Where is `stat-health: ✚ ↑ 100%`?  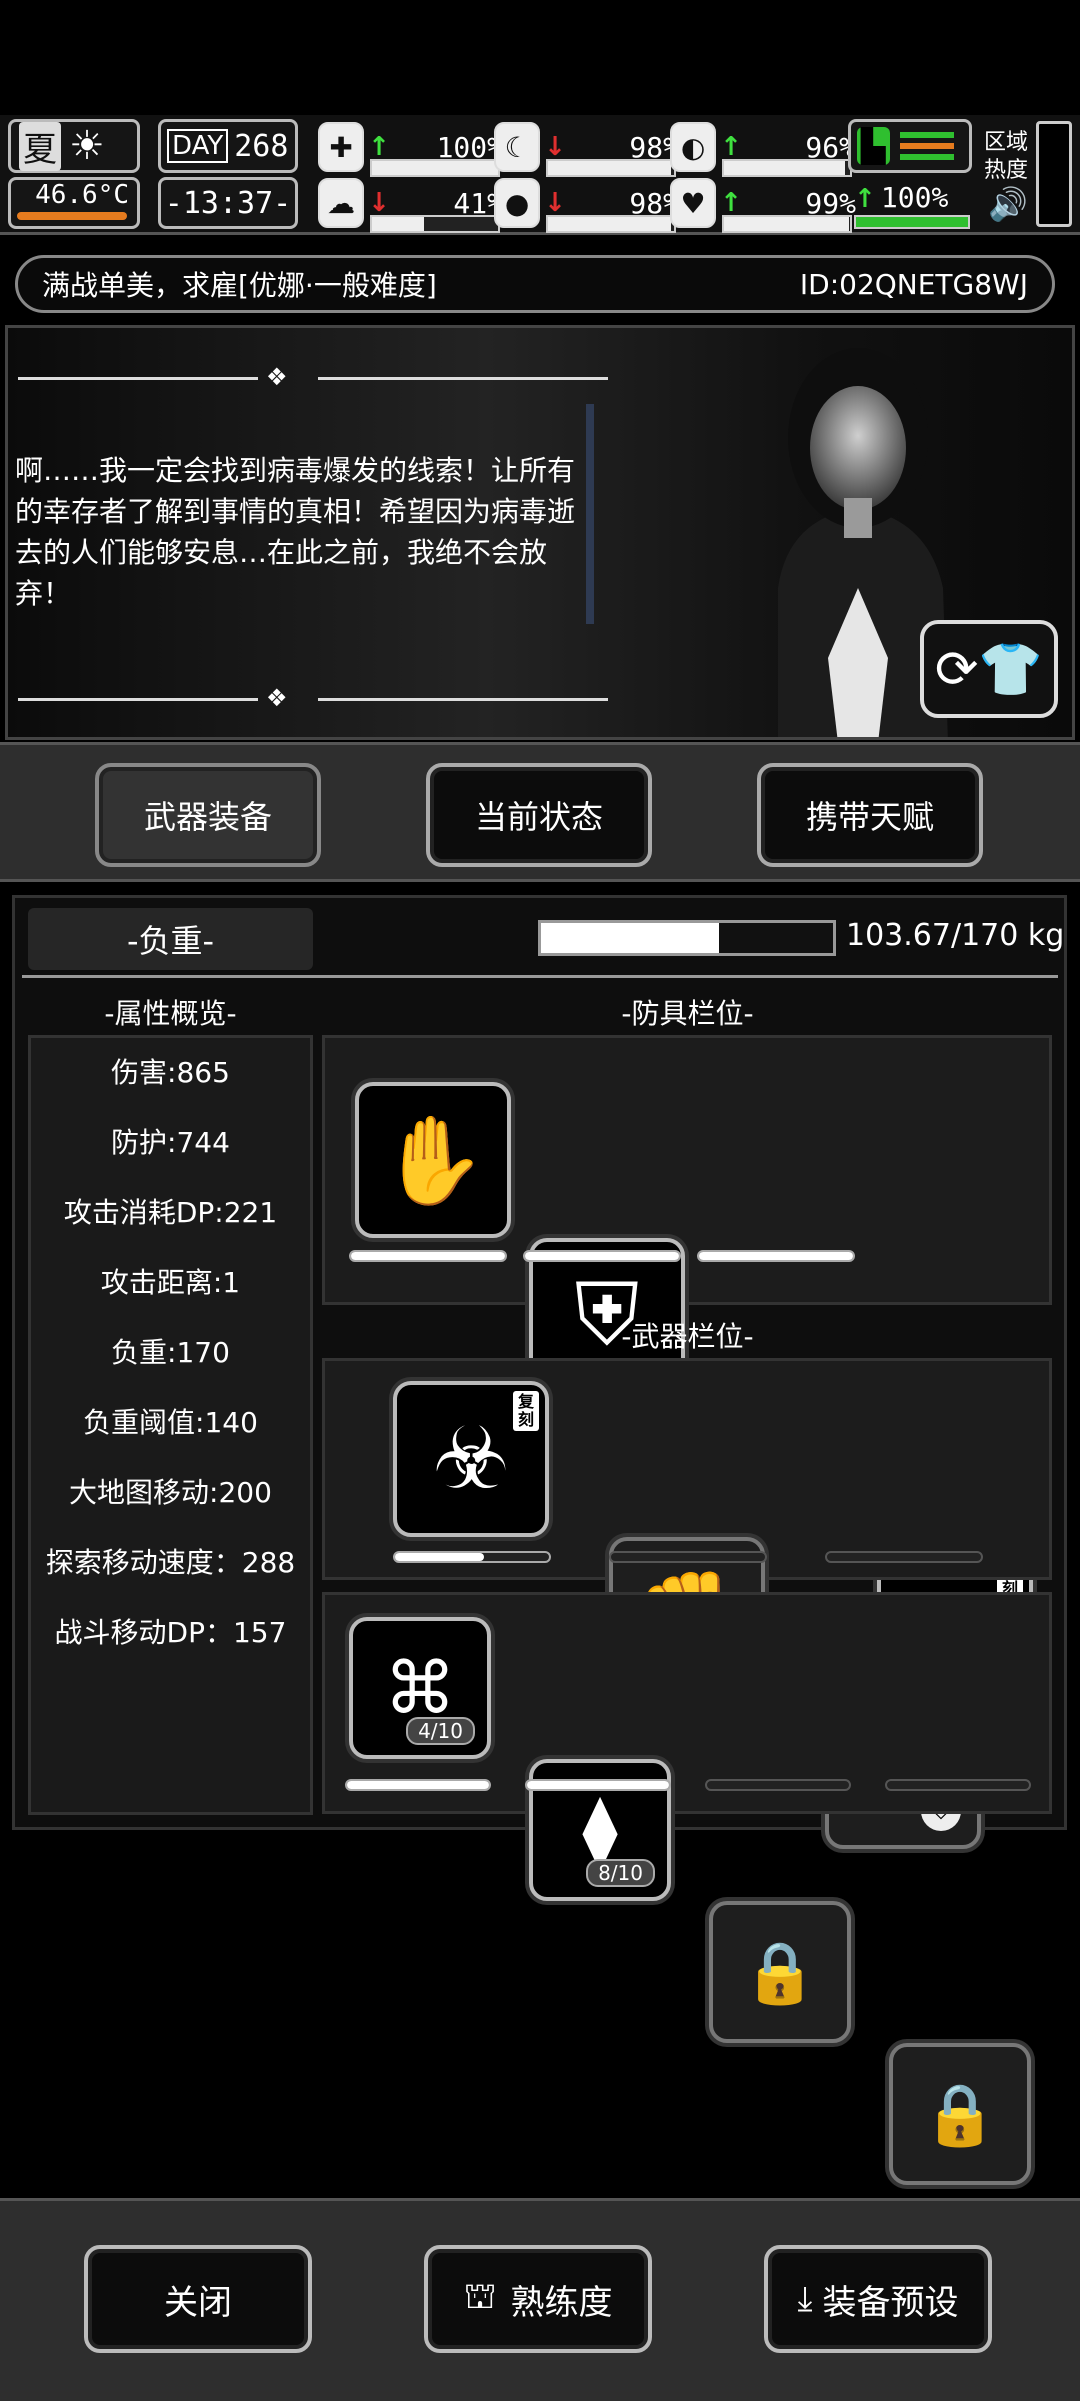
stat-health: ✚ ↑ 100% is located at coordinates (411, 149).